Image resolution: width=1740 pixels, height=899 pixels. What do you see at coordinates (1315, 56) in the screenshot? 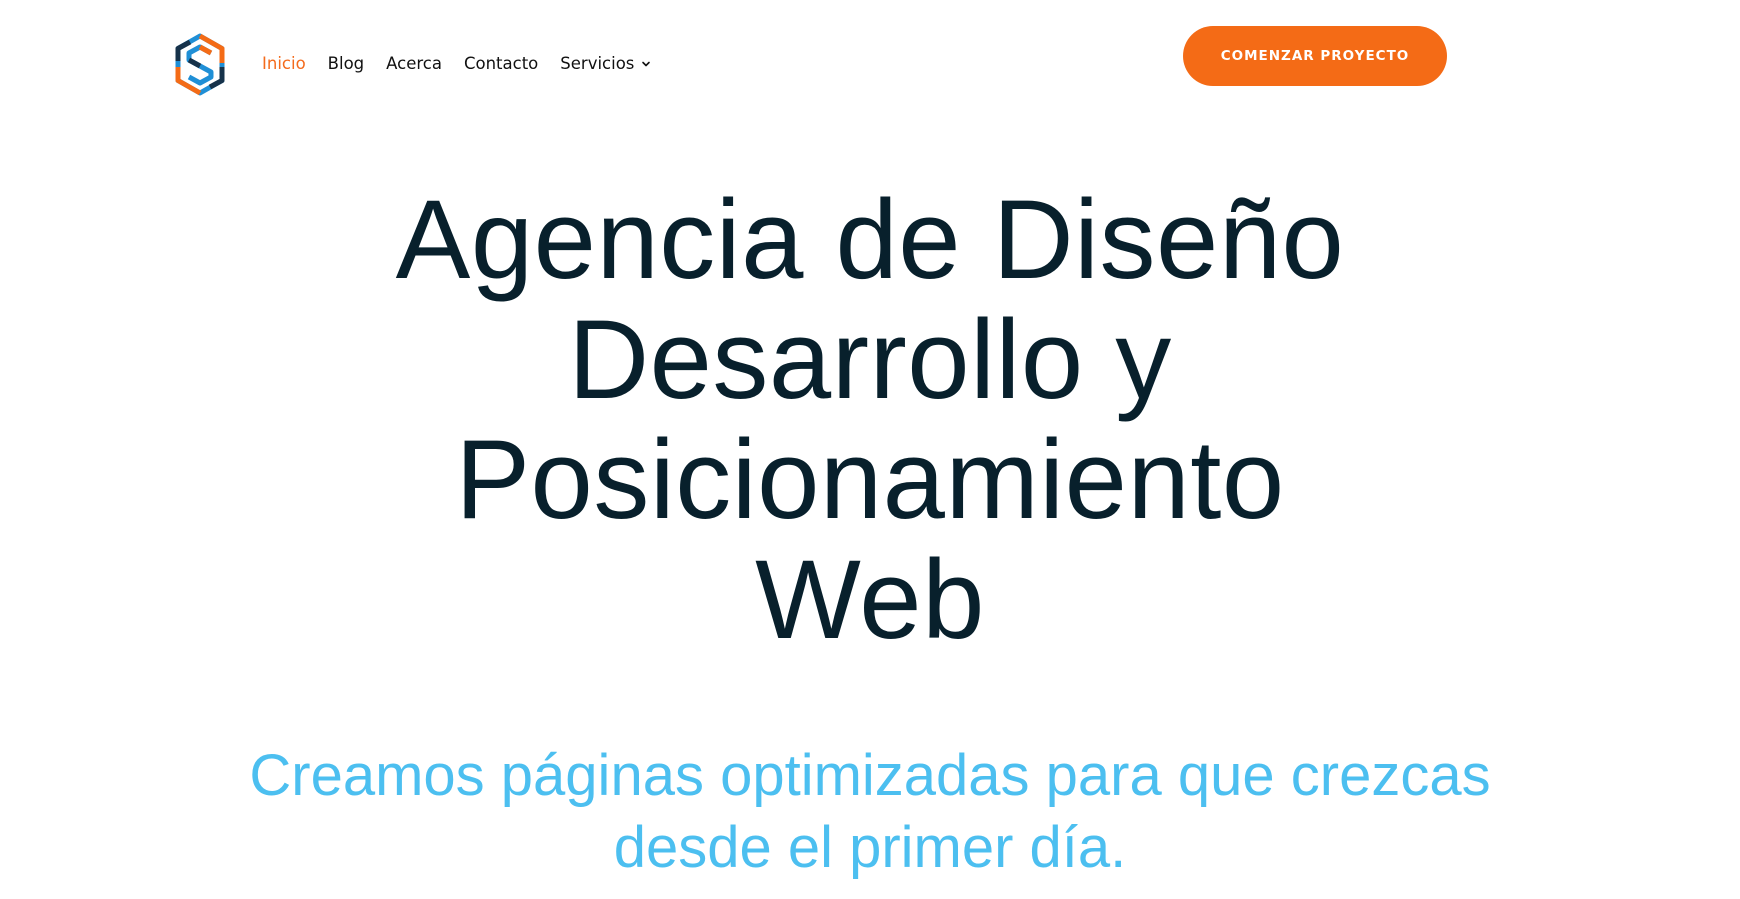
I see `start-project-button: COMENZAR PROYECTO` at bounding box center [1315, 56].